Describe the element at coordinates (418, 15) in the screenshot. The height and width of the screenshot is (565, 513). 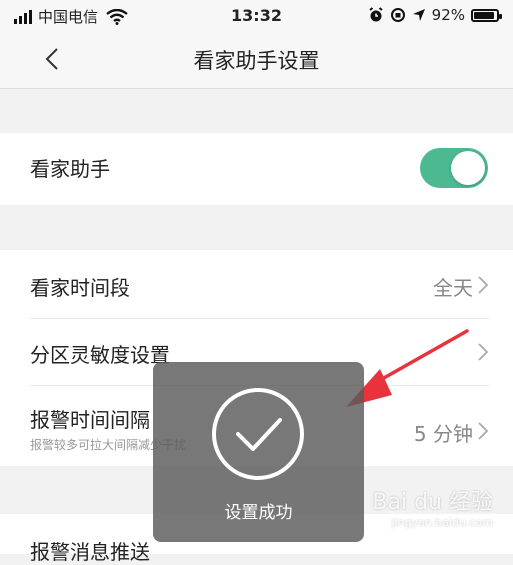
I see `location-icon` at that location.